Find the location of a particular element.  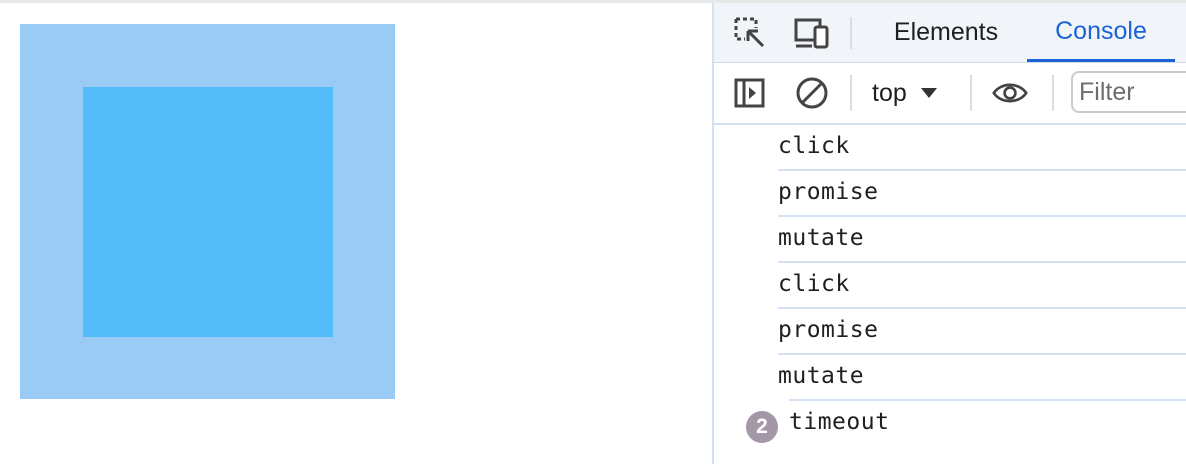

devtools-tabbar: Elements Console is located at coordinates (950, 33).